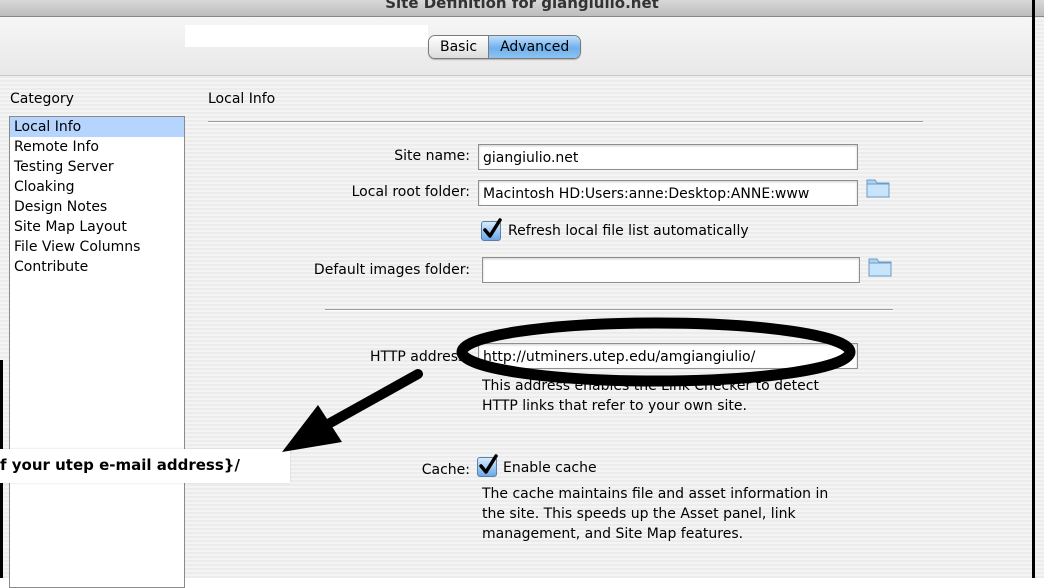 This screenshot has height=588, width=1044. I want to click on annotation-overlay, so click(569, 384).